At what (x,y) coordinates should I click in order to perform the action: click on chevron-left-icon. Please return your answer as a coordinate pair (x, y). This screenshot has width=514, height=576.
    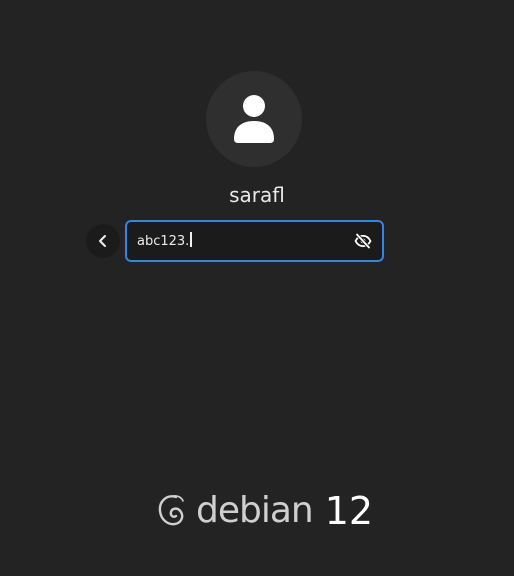
    Looking at the image, I should click on (102, 241).